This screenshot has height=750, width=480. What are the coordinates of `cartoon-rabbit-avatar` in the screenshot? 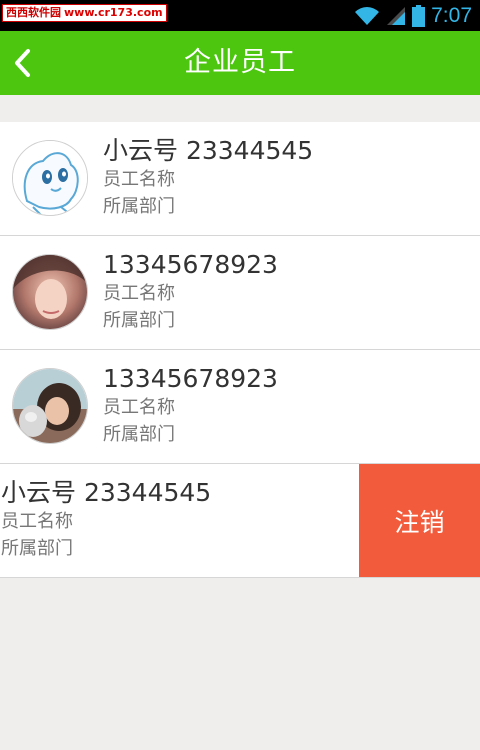 It's located at (50, 178).